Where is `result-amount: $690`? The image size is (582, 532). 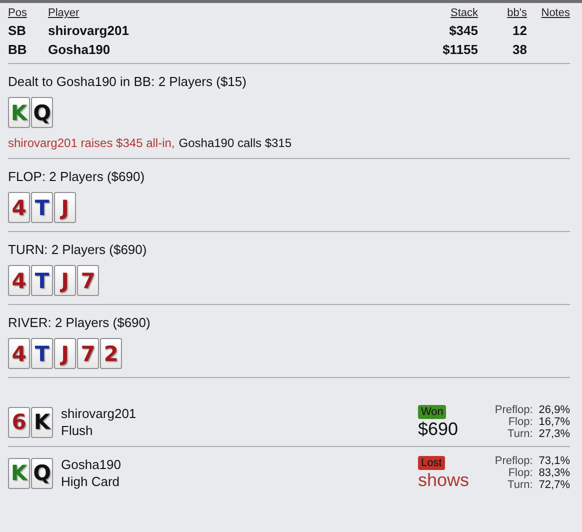 result-amount: $690 is located at coordinates (438, 429).